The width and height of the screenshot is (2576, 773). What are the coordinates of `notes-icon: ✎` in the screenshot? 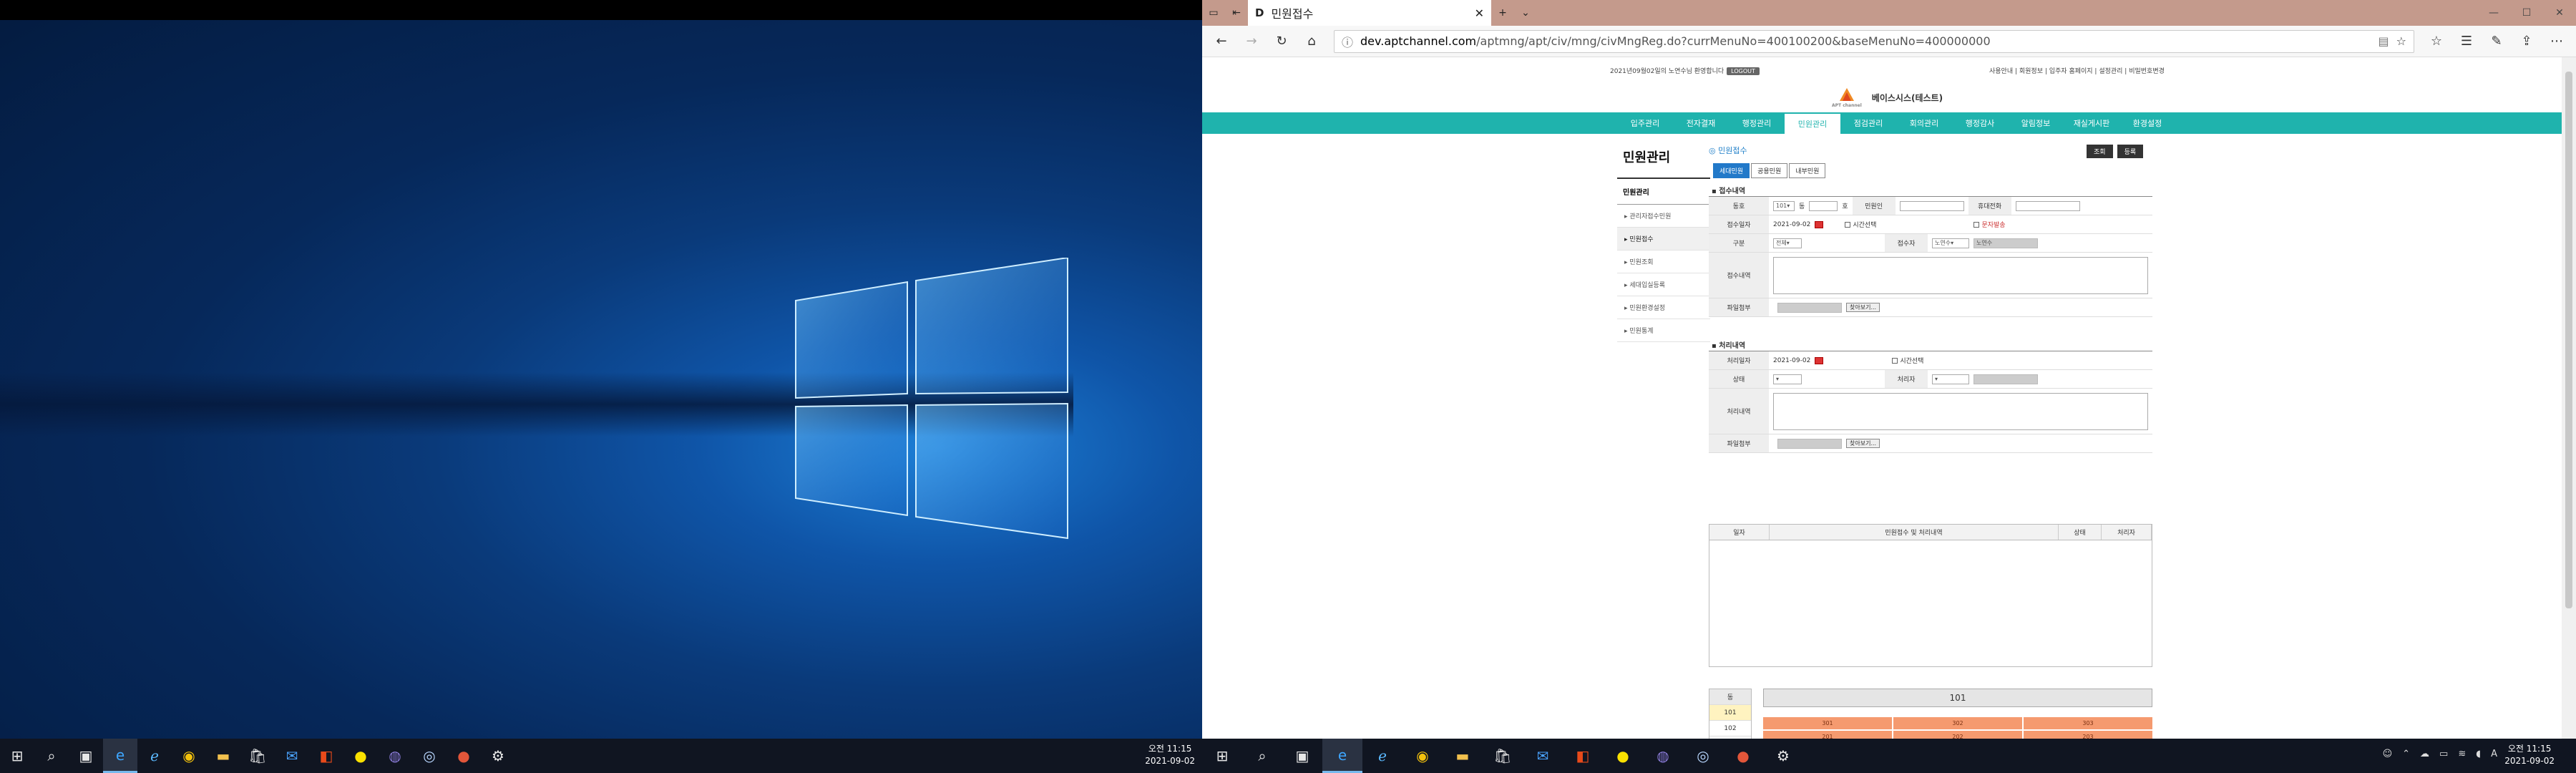 It's located at (2496, 42).